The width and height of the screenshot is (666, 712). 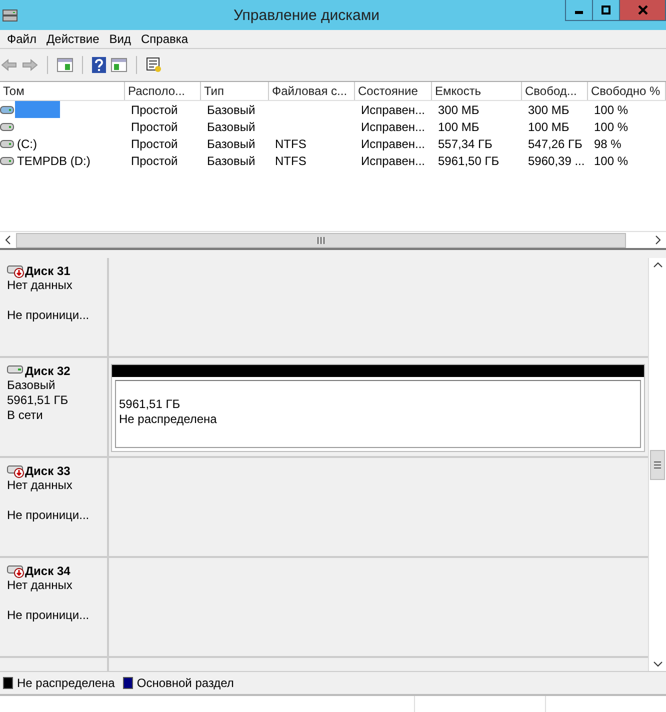 What do you see at coordinates (165, 39) in the screenshot?
I see `menu-item: Справка` at bounding box center [165, 39].